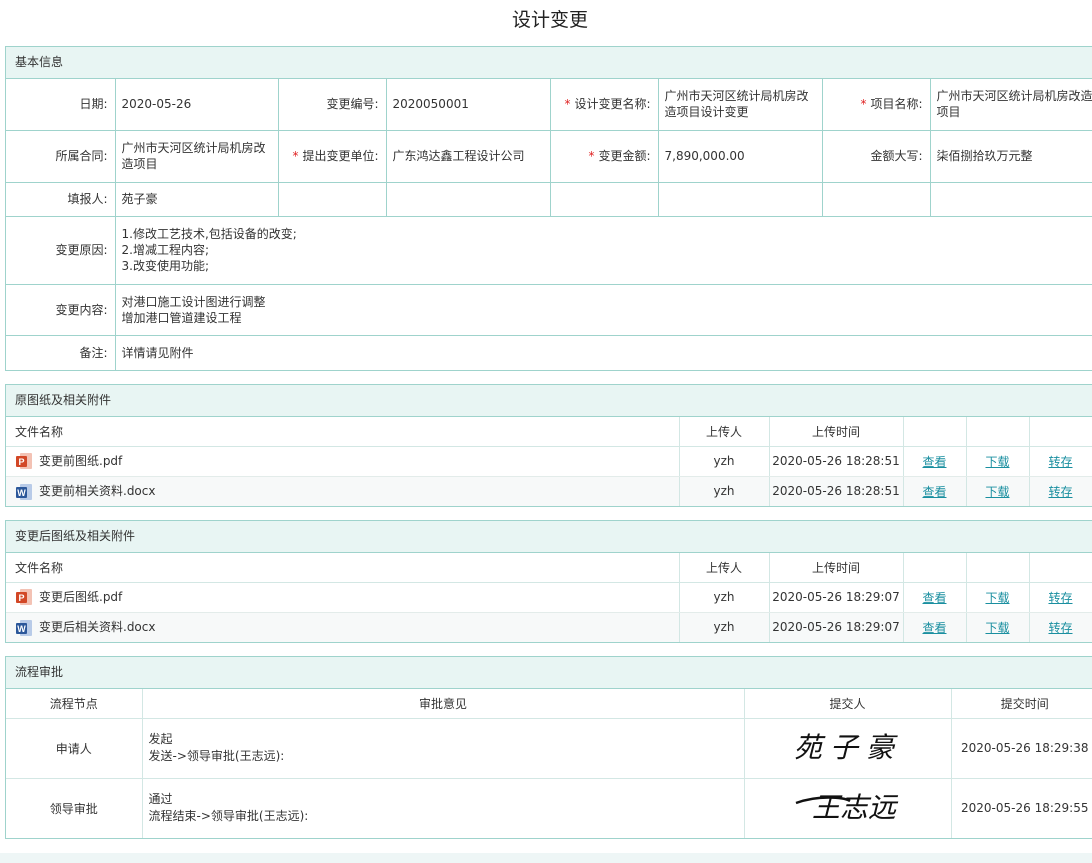 The image size is (1092, 863). Describe the element at coordinates (854, 807) in the screenshot. I see `svg-text: 王志远` at that location.